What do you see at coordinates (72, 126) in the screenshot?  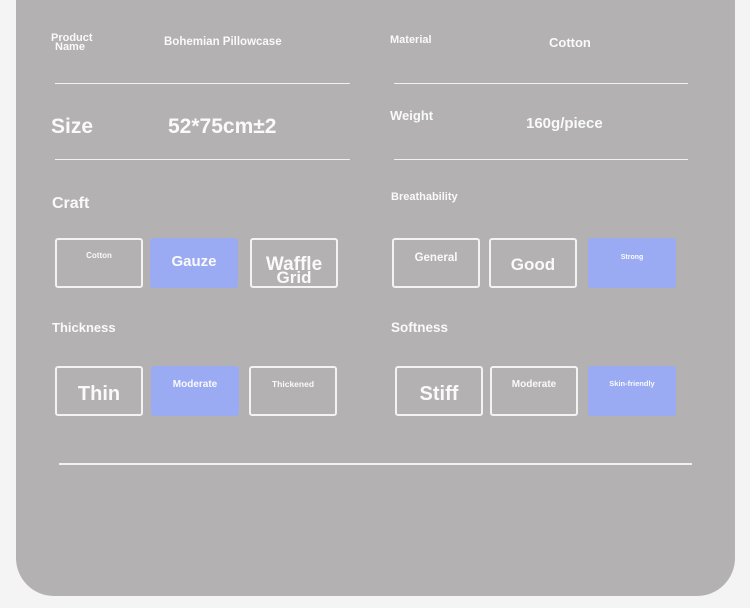 I see `size-label: Size` at bounding box center [72, 126].